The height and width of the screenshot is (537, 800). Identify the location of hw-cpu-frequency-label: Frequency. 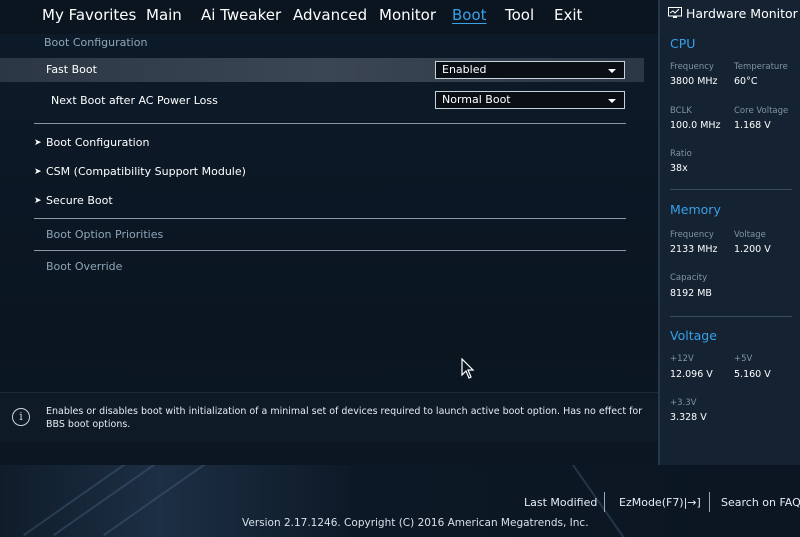
(692, 67).